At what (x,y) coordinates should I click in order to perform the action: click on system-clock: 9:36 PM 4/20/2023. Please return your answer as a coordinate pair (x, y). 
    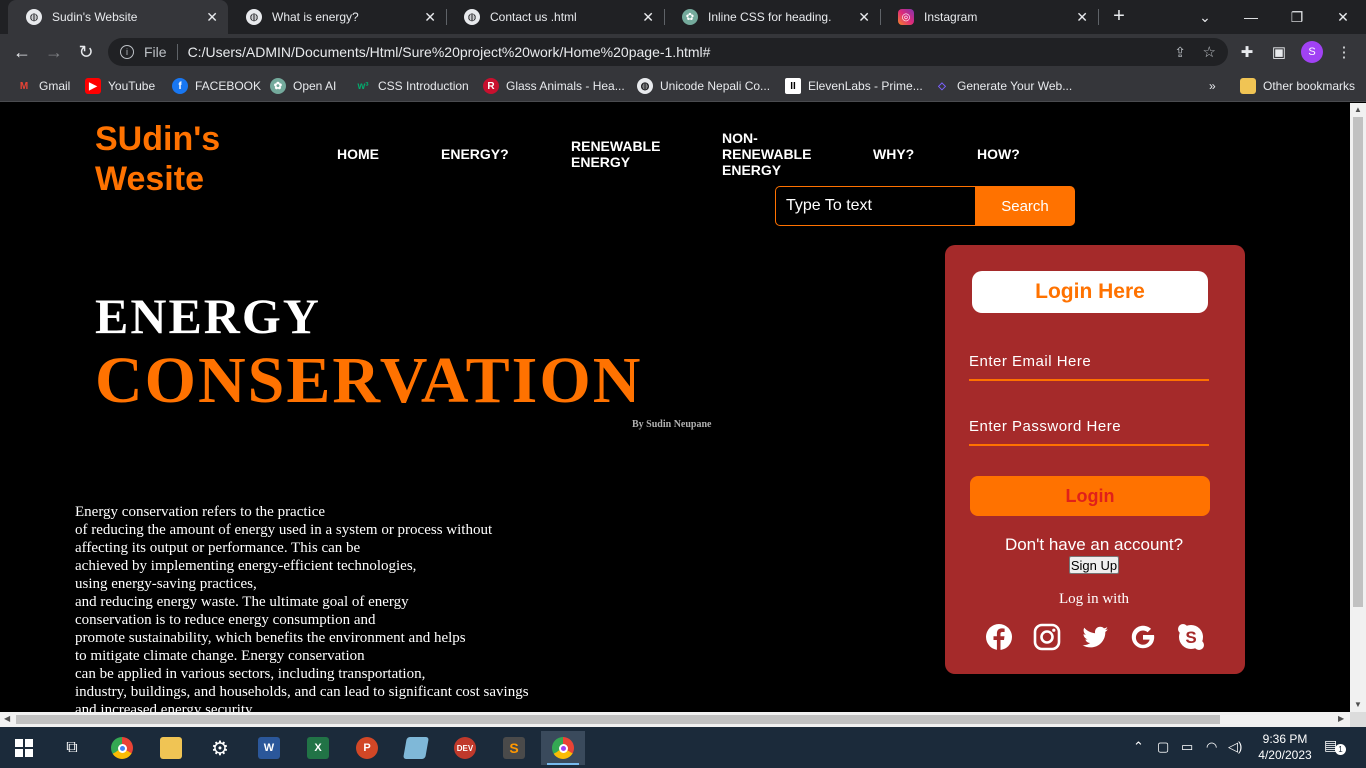
    Looking at the image, I should click on (1285, 747).